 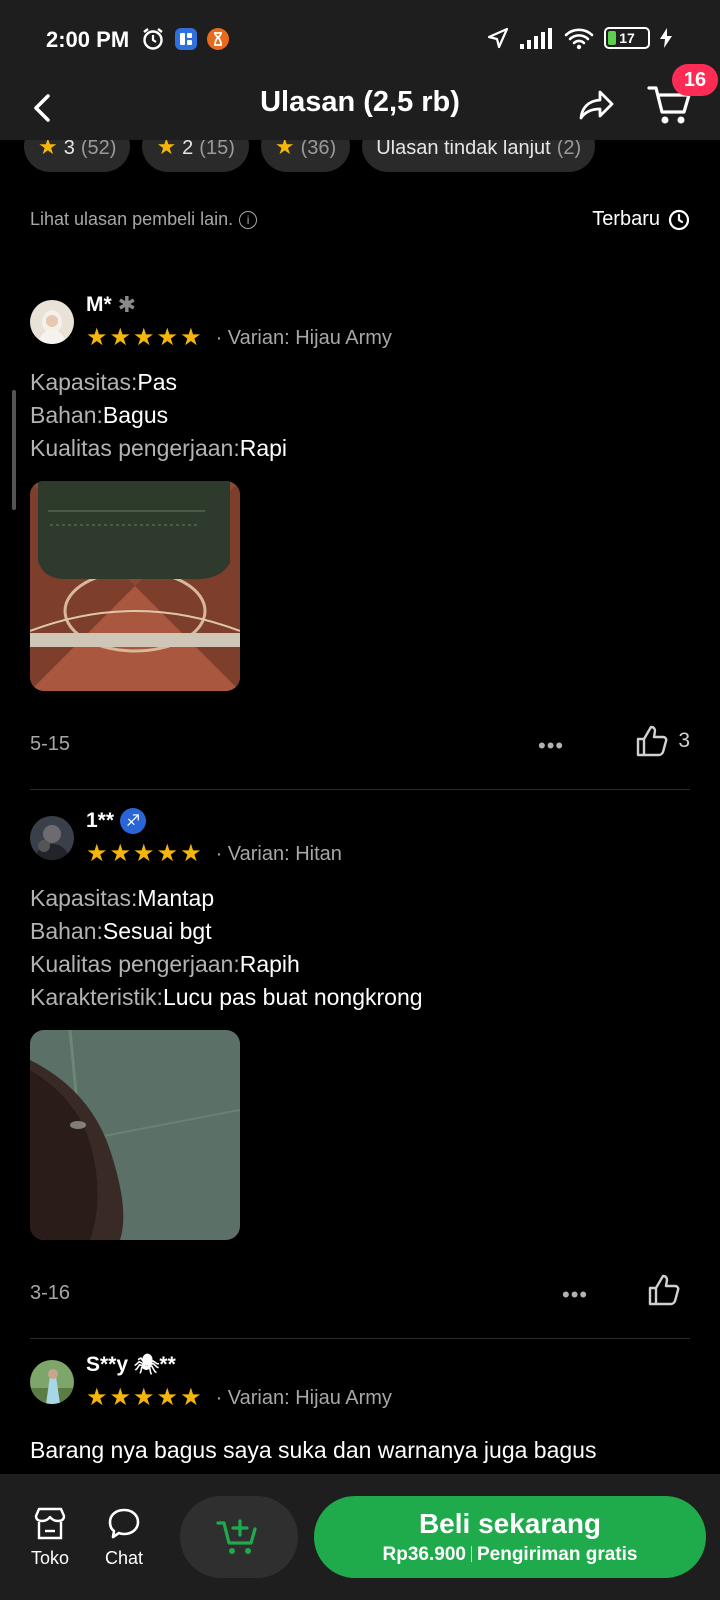 What do you see at coordinates (679, 219) in the screenshot?
I see `clock-icon` at bounding box center [679, 219].